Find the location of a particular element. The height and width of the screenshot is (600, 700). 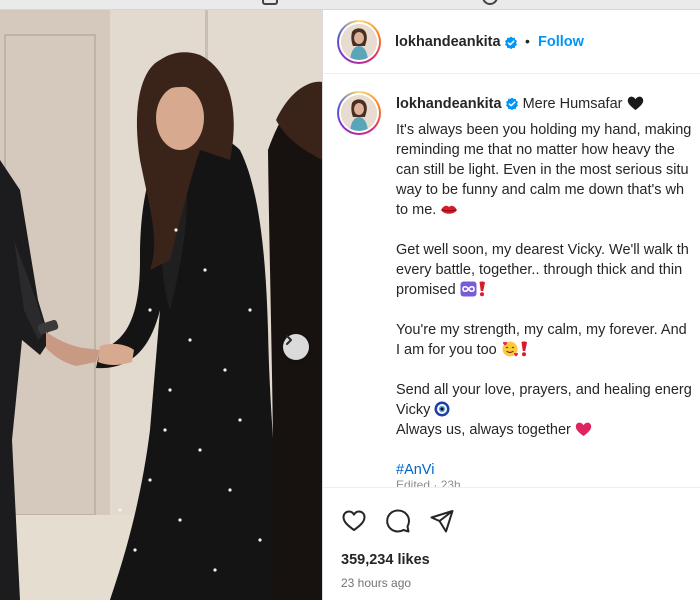

nazar-amulet-emoji-icon is located at coordinates (442, 409).